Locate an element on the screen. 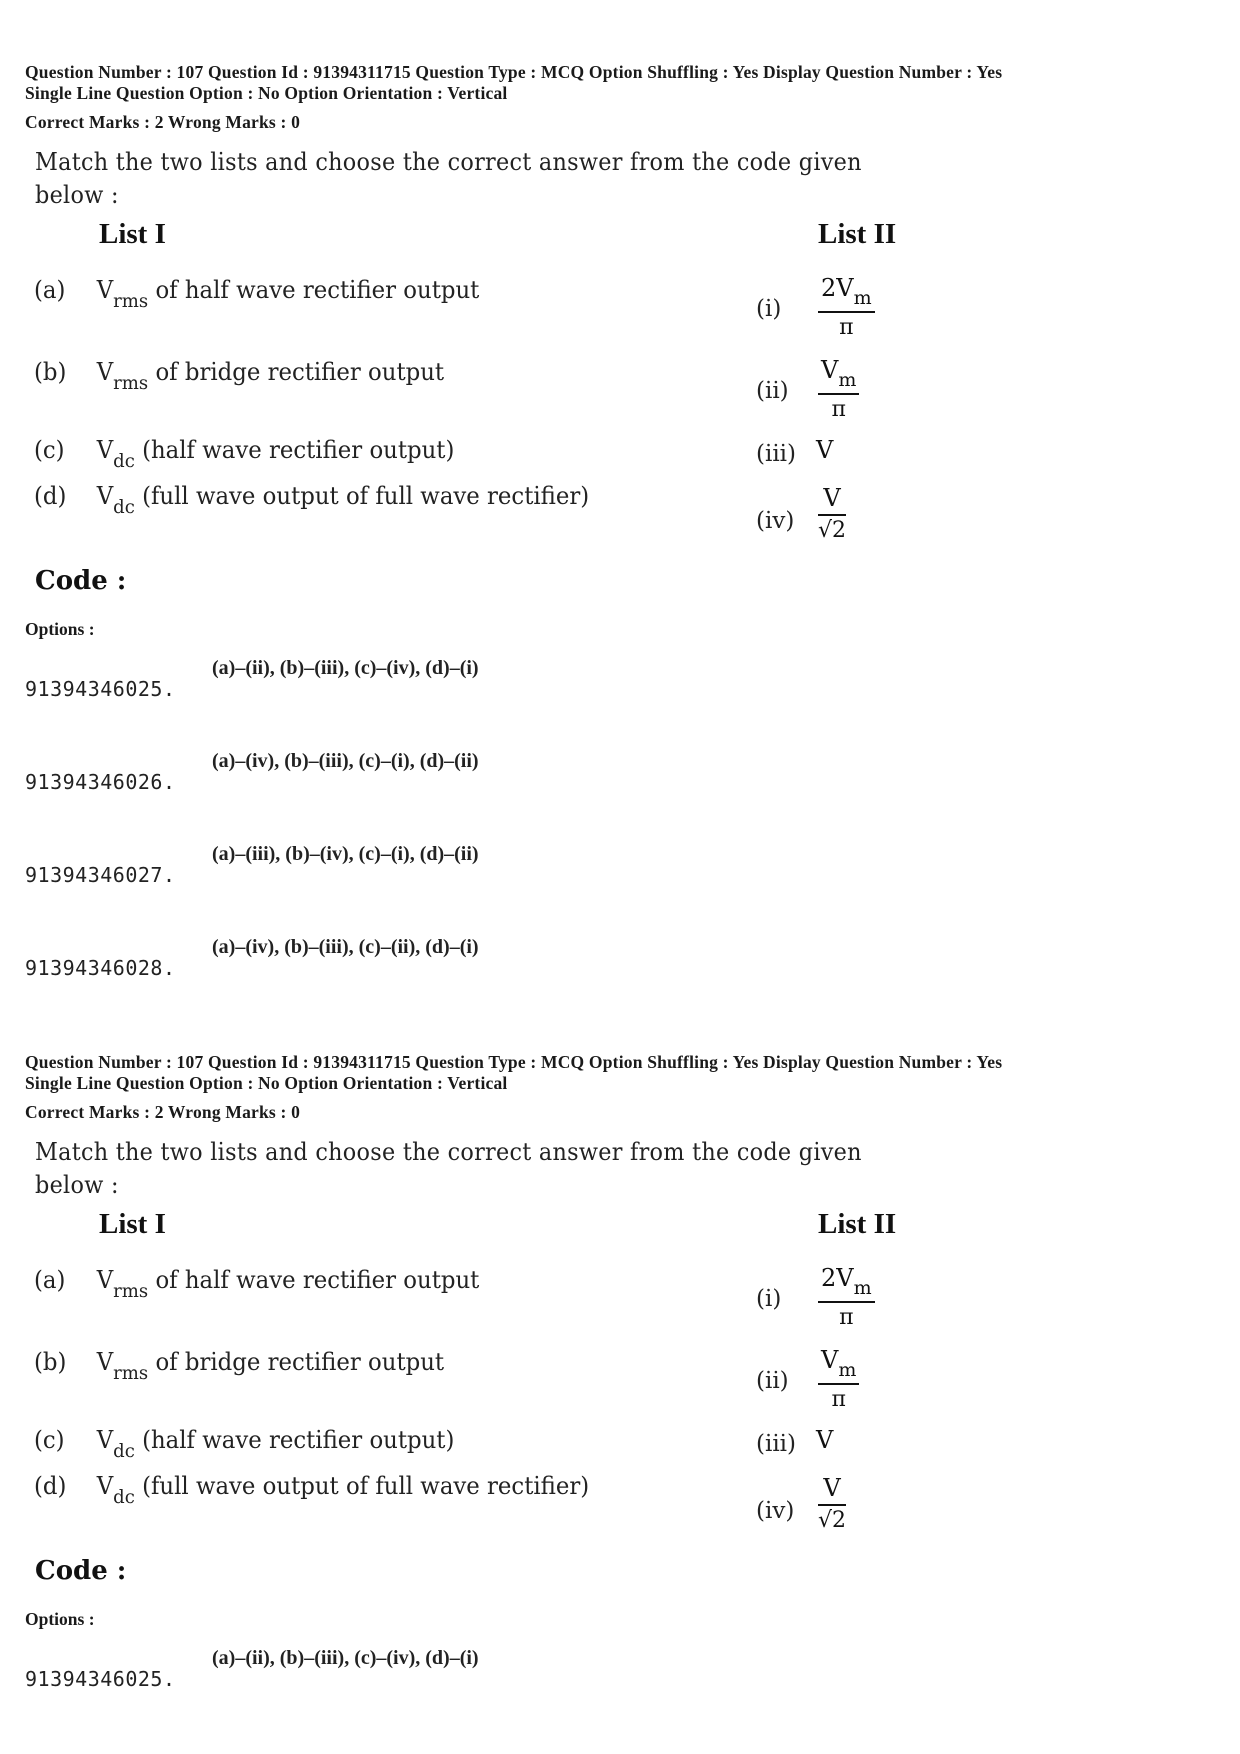  option-text: (a)–(iv), (b)–(iii), (c)–(i), (d)–(ii) is located at coordinates (345, 761).